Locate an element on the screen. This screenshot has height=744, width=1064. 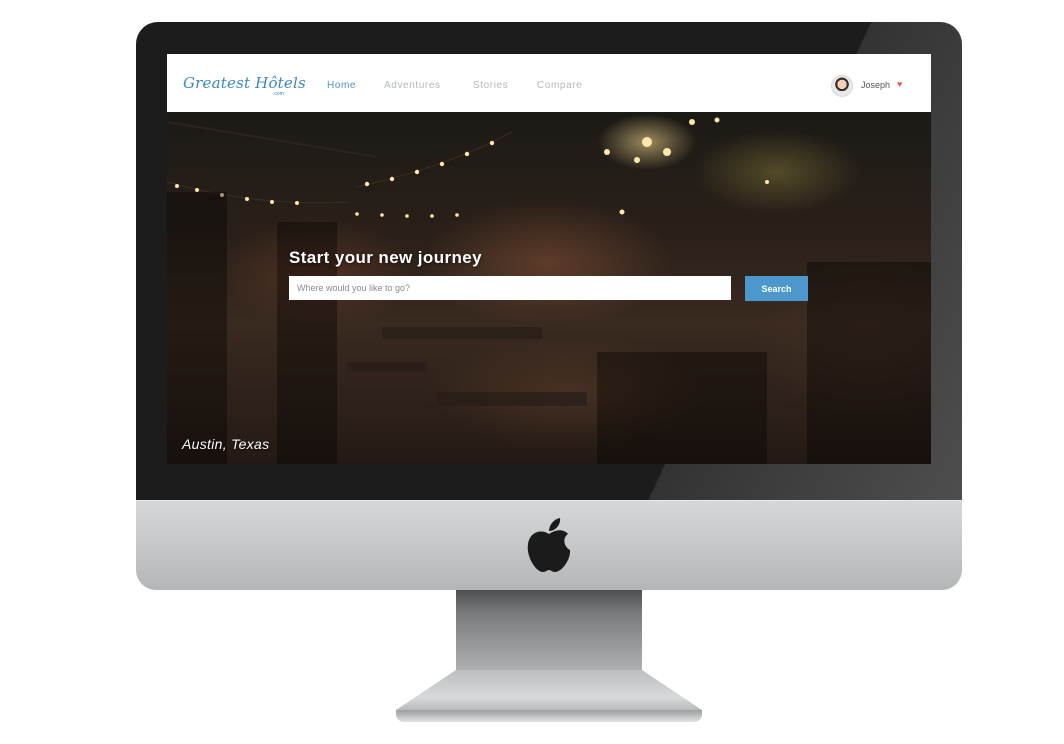
nav-item-home: Home is located at coordinates (341, 85).